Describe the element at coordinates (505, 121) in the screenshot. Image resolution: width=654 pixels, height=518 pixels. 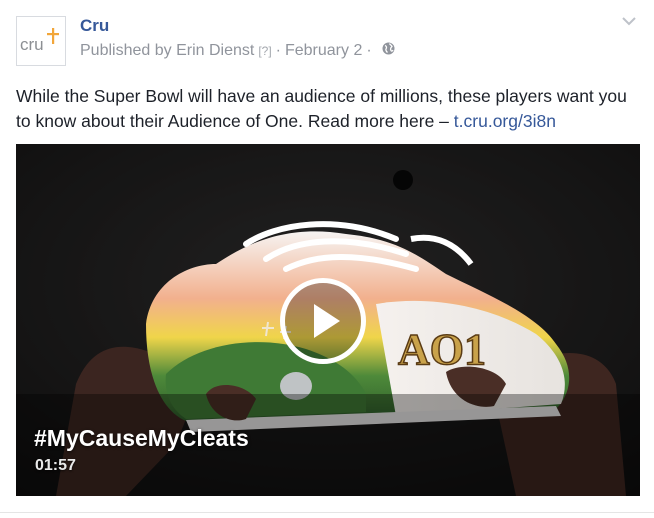
I see `post-link: t.cru.org/3i8n` at that location.